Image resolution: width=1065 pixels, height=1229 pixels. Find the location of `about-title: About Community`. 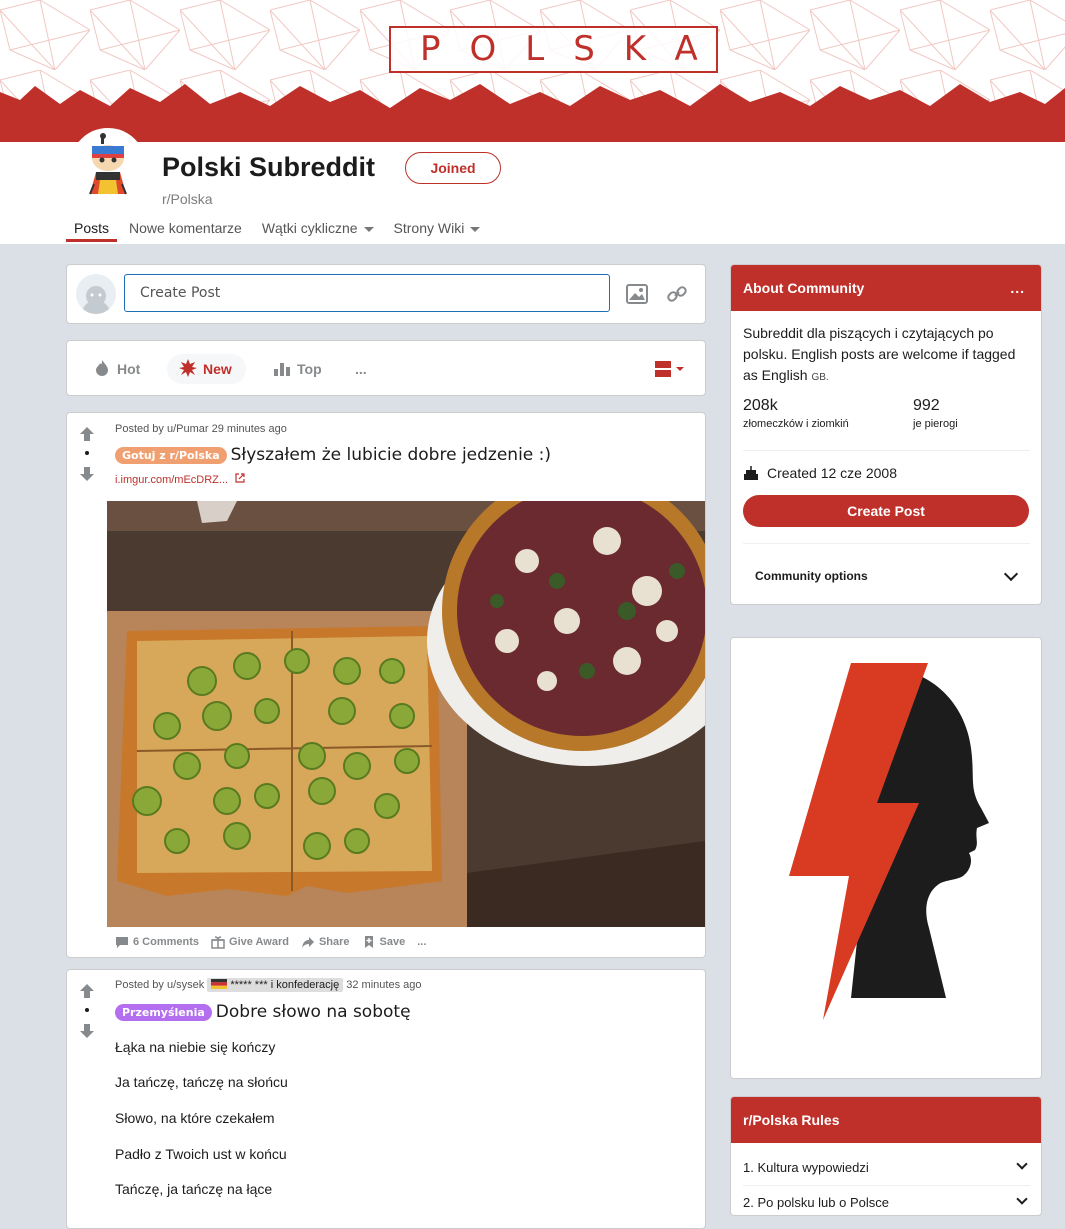

about-title: About Community is located at coordinates (804, 288).